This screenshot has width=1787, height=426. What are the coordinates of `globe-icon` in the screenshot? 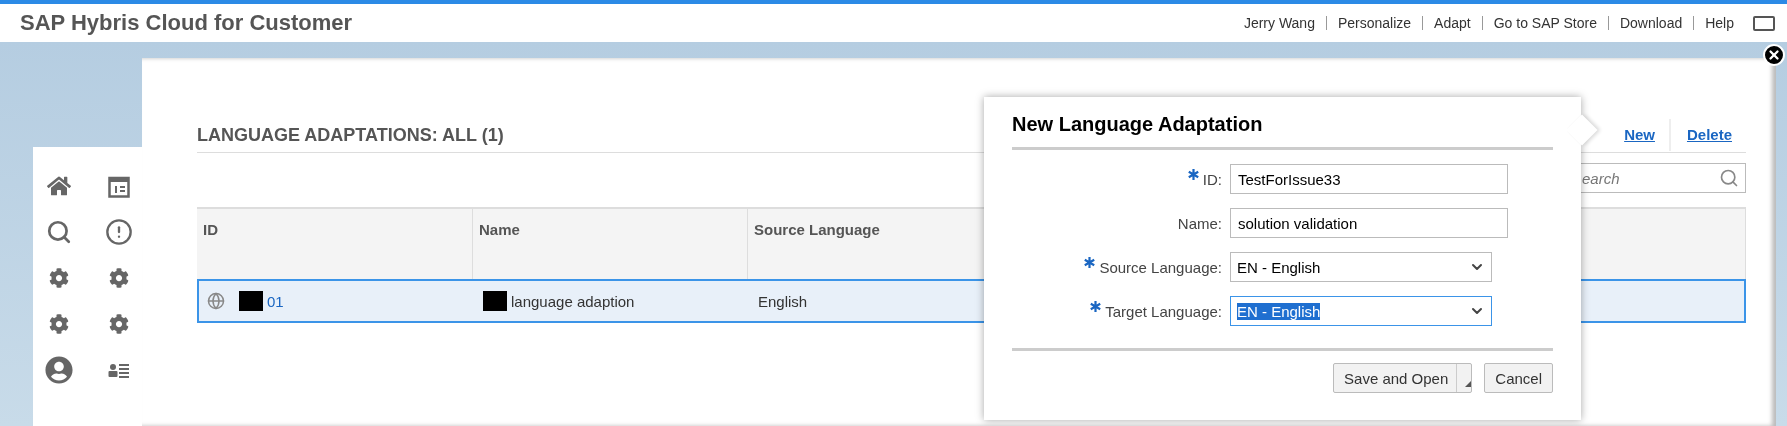 It's located at (216, 301).